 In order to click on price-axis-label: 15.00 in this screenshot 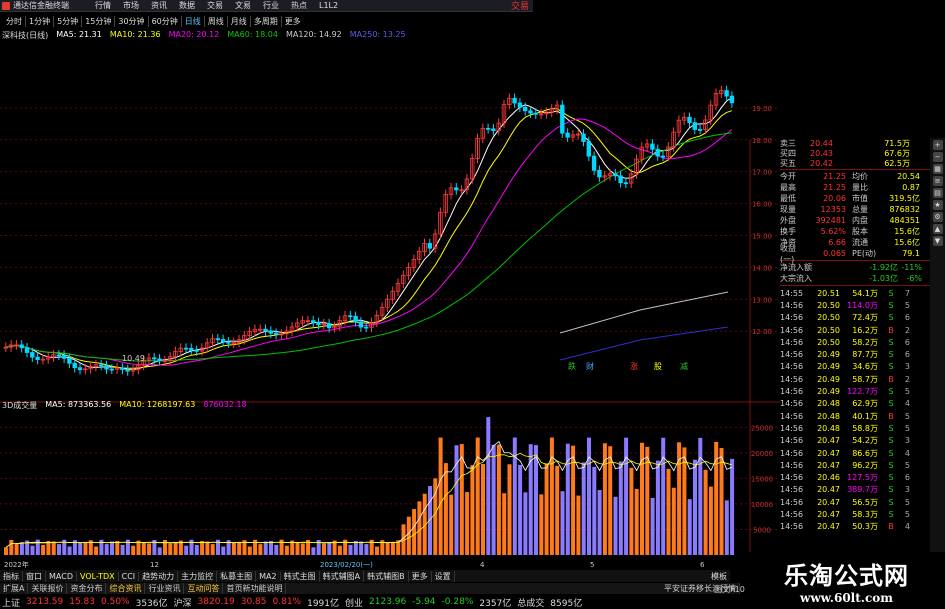, I will do `click(762, 236)`.